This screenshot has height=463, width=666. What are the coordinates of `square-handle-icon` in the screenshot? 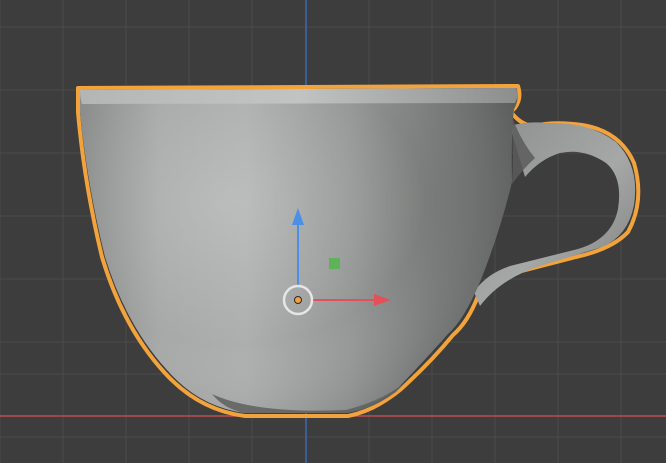 It's located at (334, 263).